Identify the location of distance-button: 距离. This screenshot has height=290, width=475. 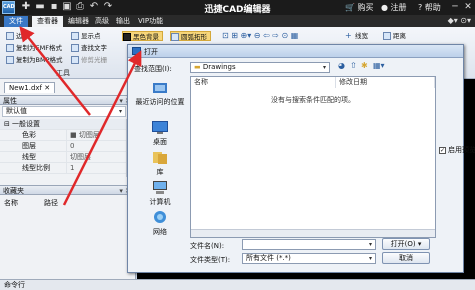
(394, 36).